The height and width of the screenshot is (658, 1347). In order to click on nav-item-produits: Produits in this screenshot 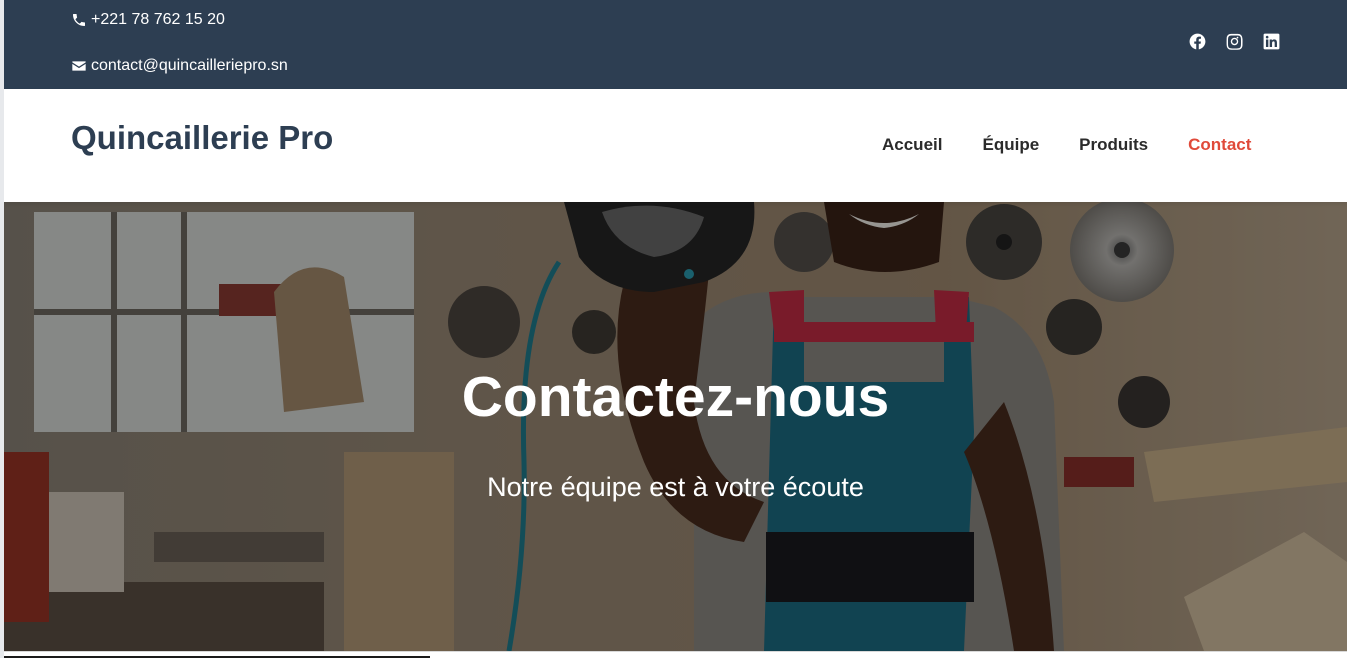, I will do `click(1113, 145)`.